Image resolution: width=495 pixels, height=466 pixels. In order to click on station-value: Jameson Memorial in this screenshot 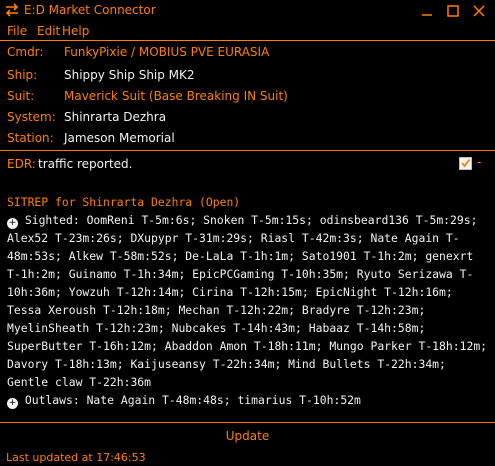, I will do `click(119, 138)`.